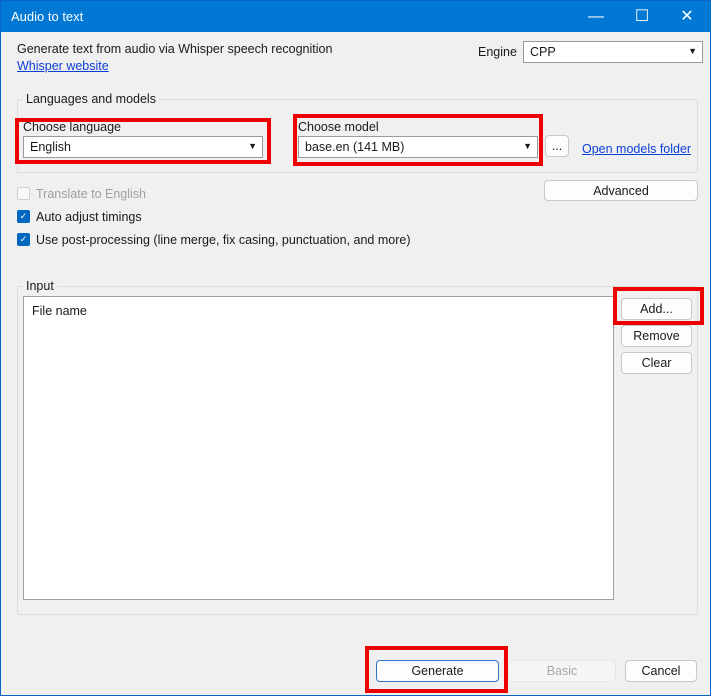  I want to click on close-icon: ✕, so click(687, 17).